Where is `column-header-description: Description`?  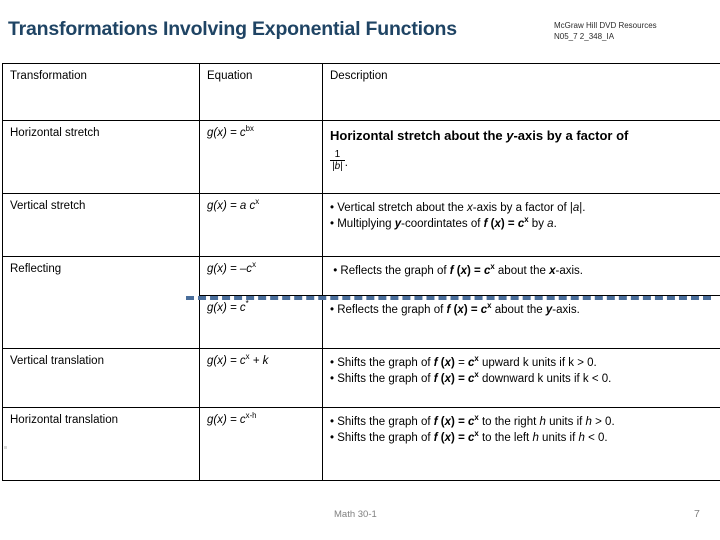
column-header-description: Description is located at coordinates (521, 92).